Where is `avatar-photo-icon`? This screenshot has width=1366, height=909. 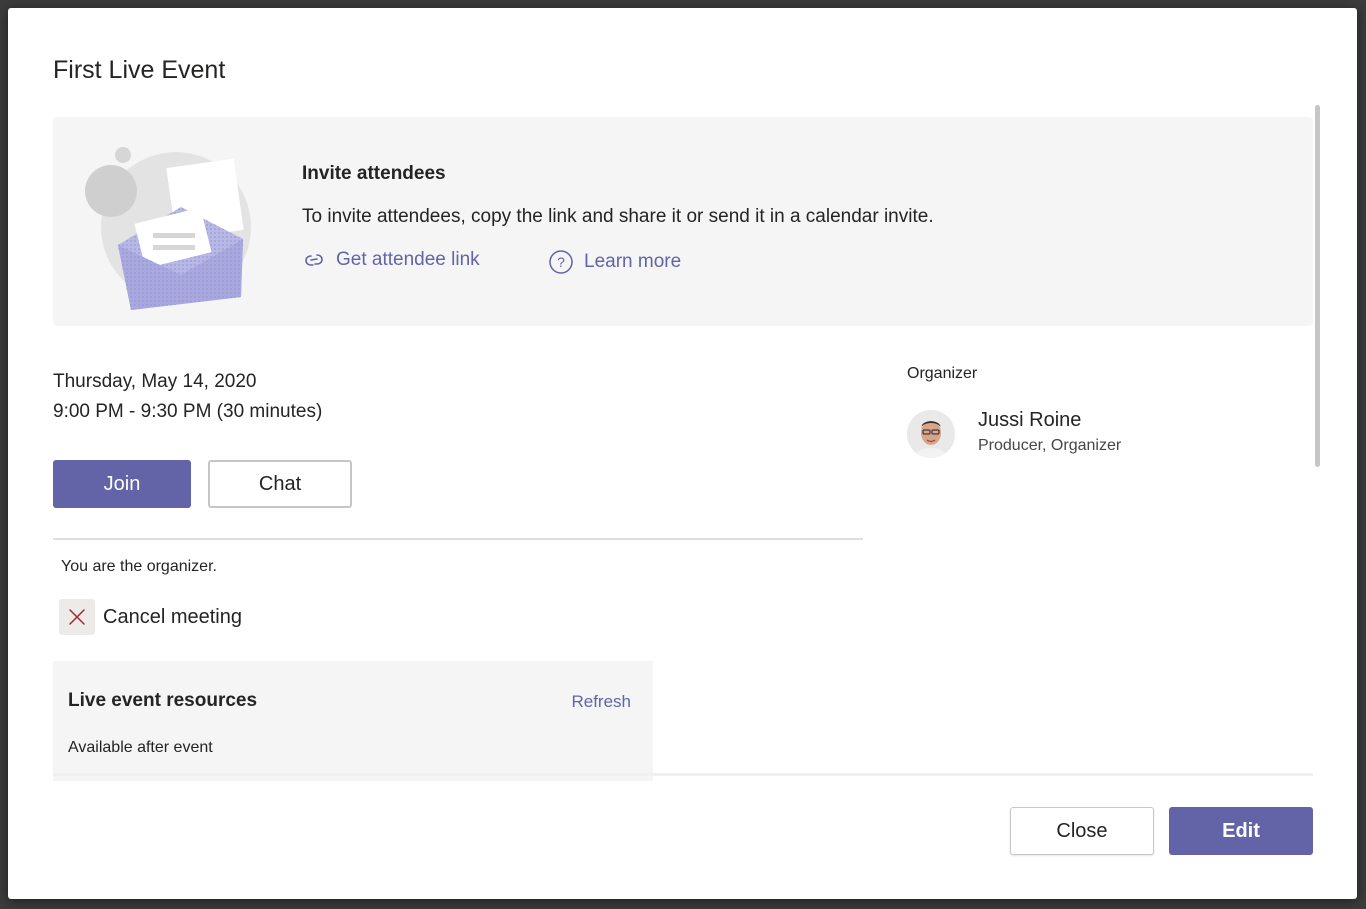 avatar-photo-icon is located at coordinates (931, 434).